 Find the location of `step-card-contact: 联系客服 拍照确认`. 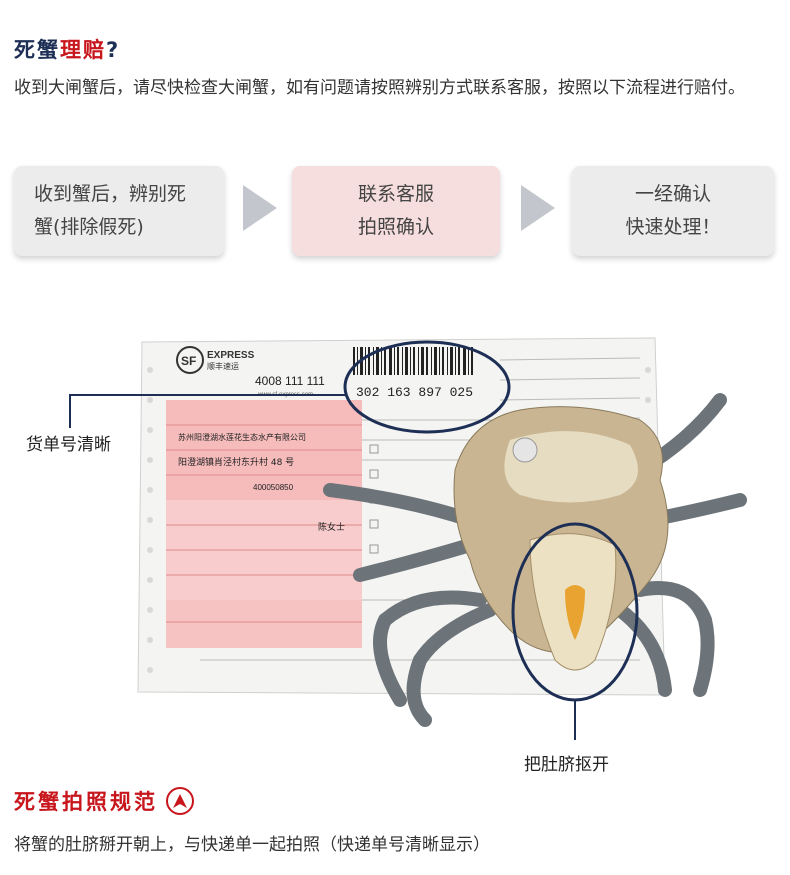

step-card-contact: 联系客服 拍照确认 is located at coordinates (396, 211).